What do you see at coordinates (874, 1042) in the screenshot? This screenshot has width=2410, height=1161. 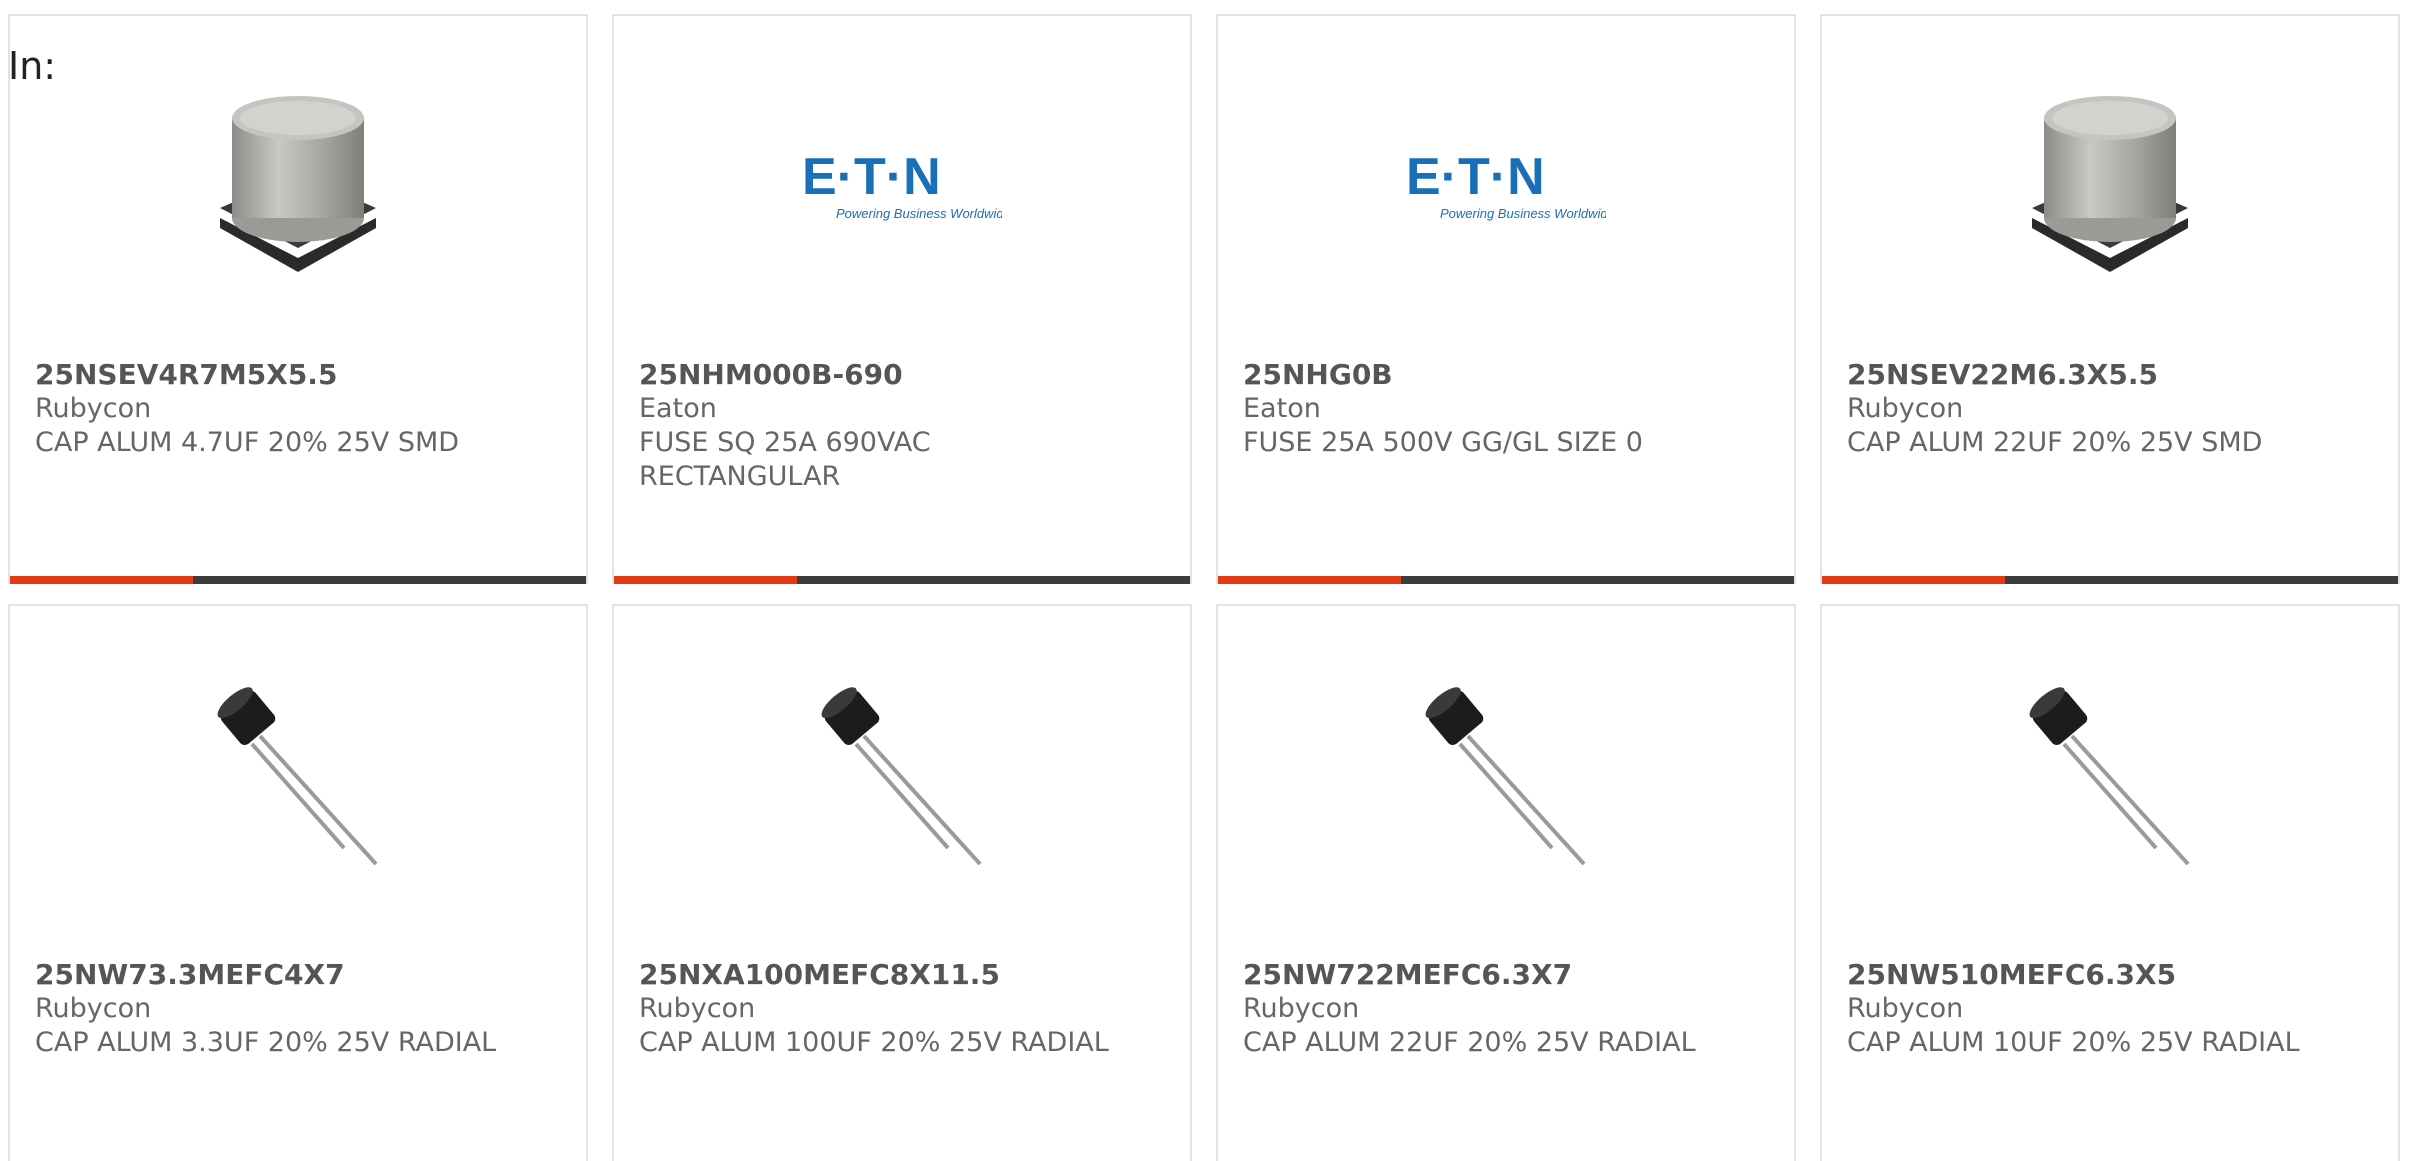 I see `description: CAP ALUM 100UF 20% 25V RADIAL` at bounding box center [874, 1042].